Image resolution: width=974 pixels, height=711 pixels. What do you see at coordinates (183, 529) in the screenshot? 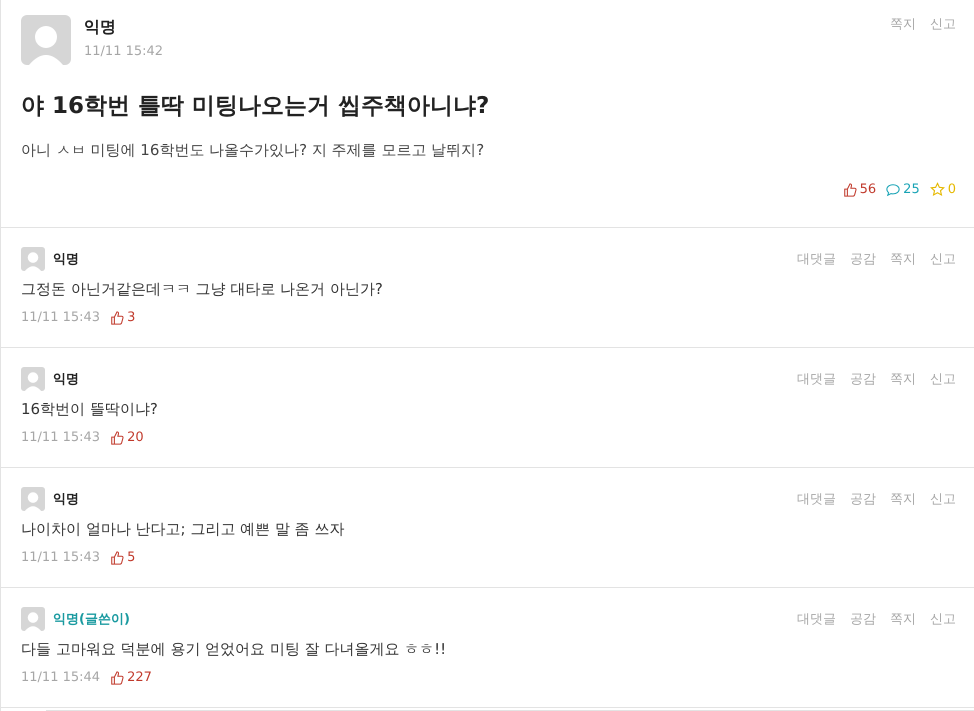
I see `comment-text: 나이차이 얼마나 난다고; 그리고 예쁜 말 좀 쓰자` at bounding box center [183, 529].